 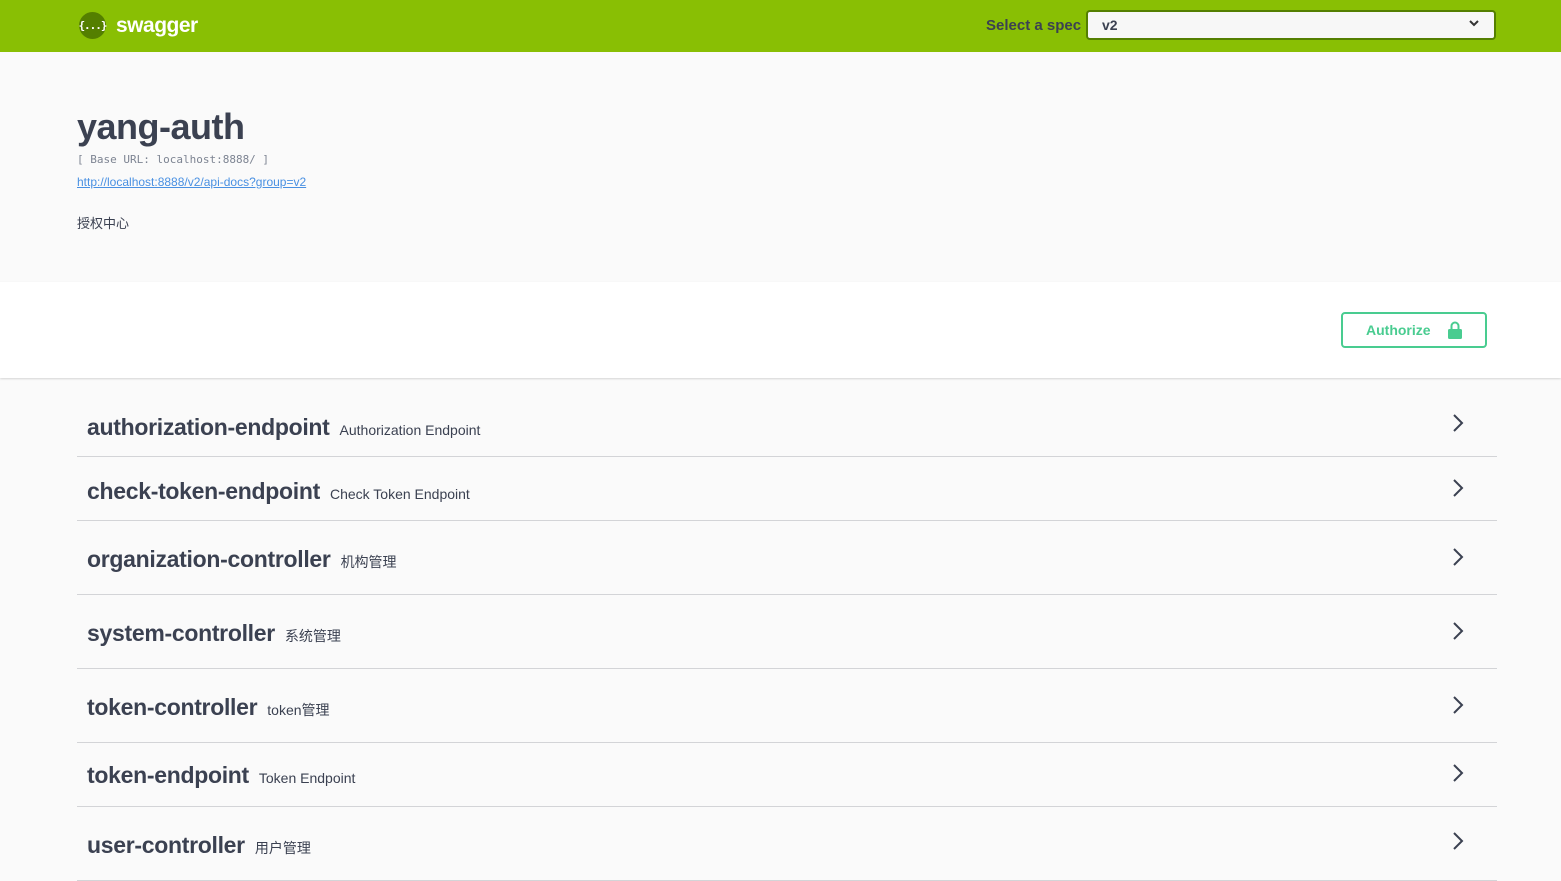 What do you see at coordinates (209, 559) in the screenshot?
I see `tag-name: organization-controller` at bounding box center [209, 559].